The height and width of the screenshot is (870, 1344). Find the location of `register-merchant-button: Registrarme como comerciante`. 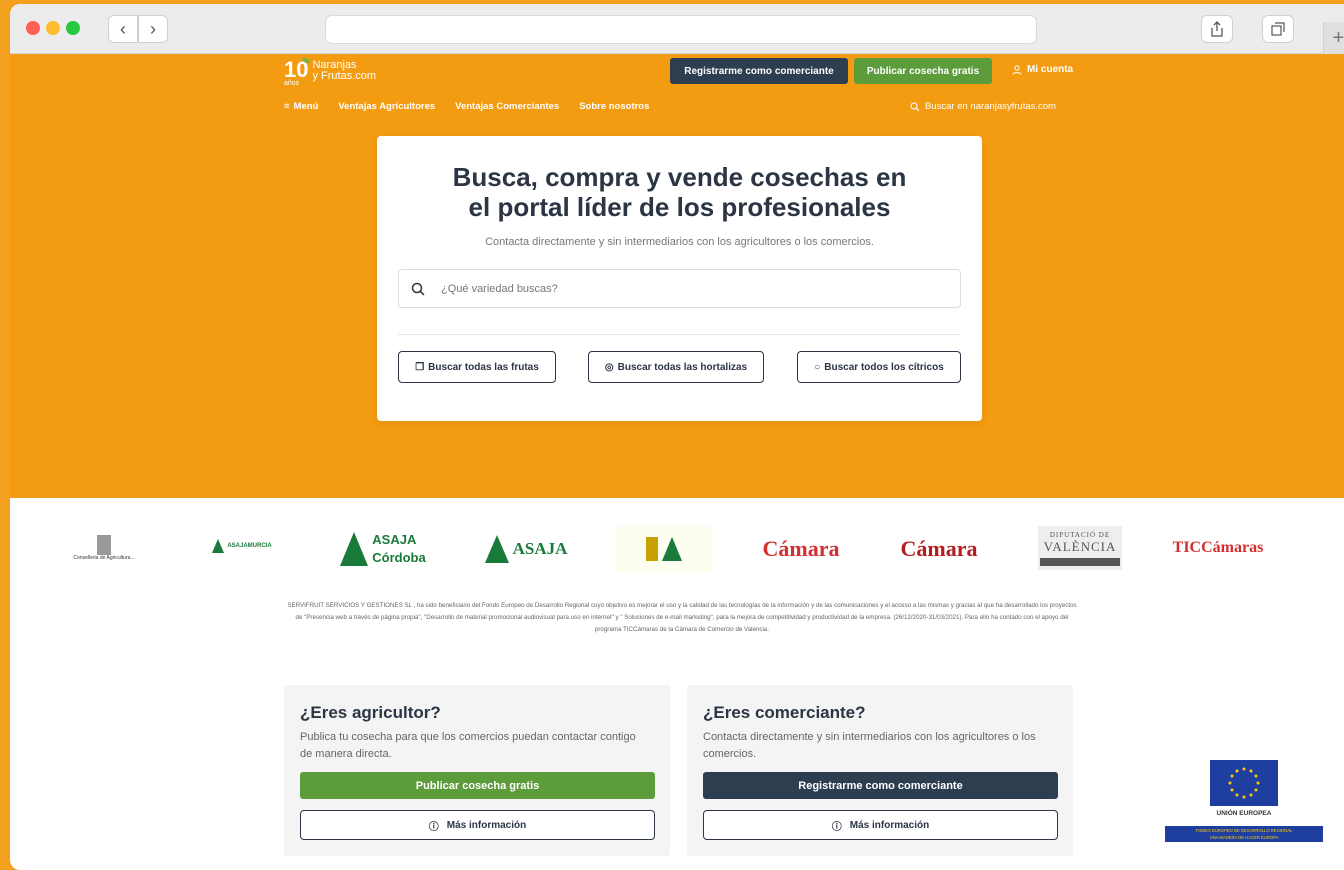

register-merchant-button: Registrarme como comerciante is located at coordinates (880, 785).